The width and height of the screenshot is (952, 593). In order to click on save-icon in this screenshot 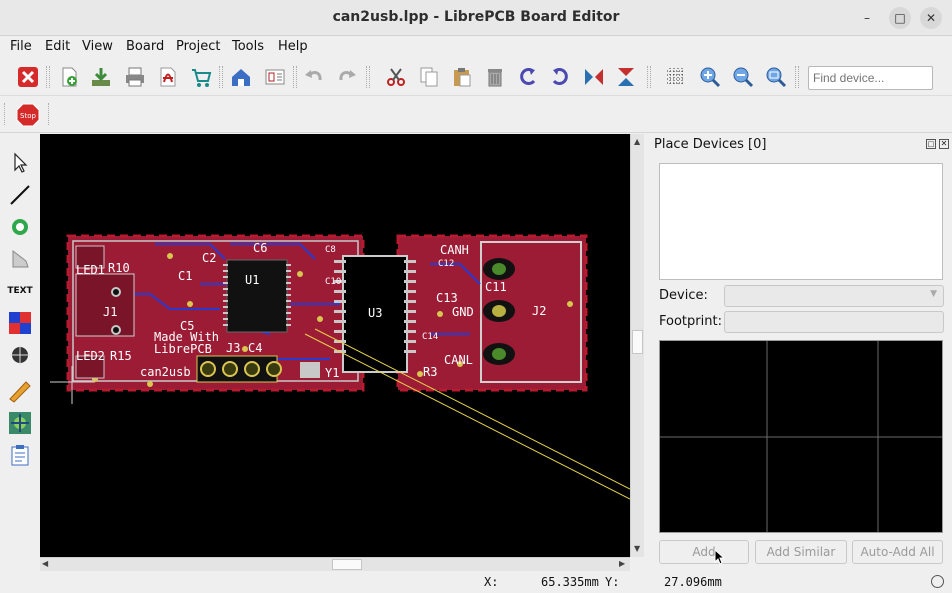, I will do `click(101, 77)`.